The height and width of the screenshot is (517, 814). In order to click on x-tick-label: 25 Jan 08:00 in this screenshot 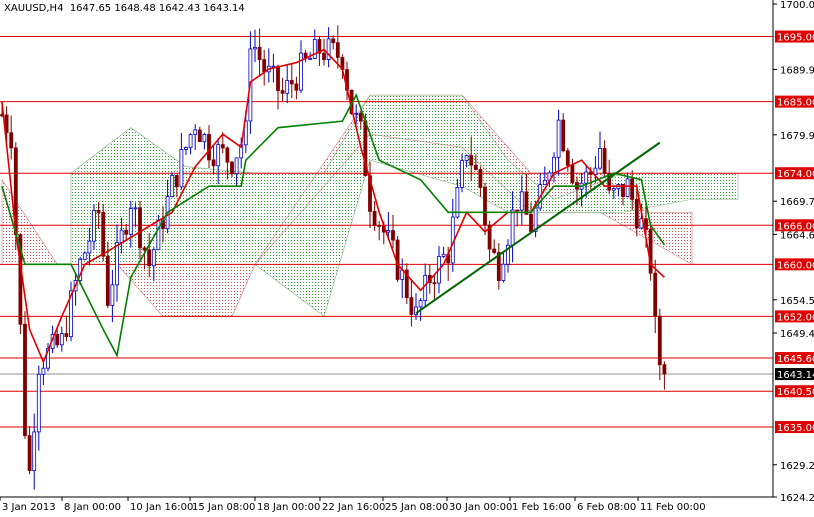, I will do `click(416, 507)`.